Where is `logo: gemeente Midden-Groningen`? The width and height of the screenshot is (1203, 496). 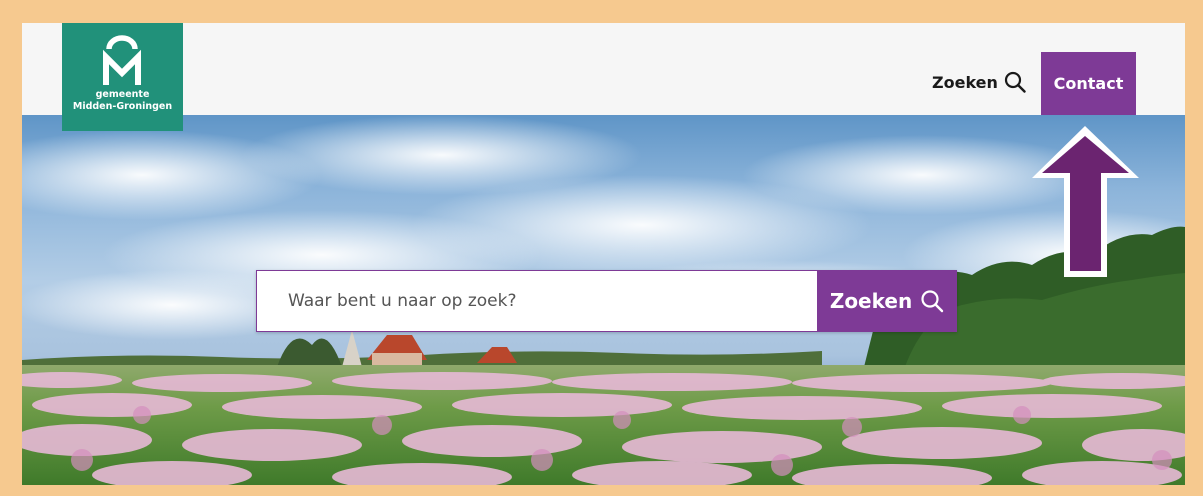
logo: gemeente Midden-Groningen is located at coordinates (122, 77).